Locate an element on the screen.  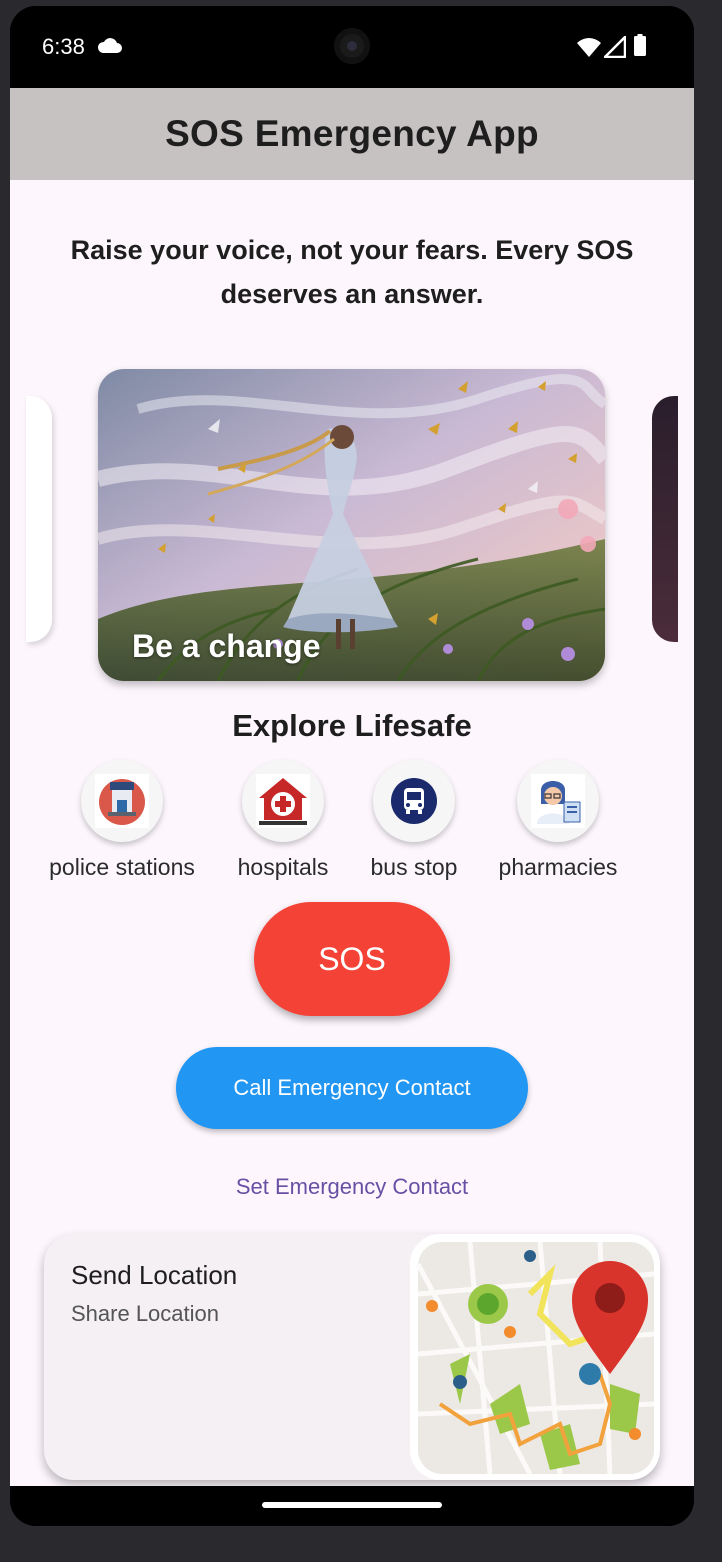
status-time: 6:38 is located at coordinates (63, 46).